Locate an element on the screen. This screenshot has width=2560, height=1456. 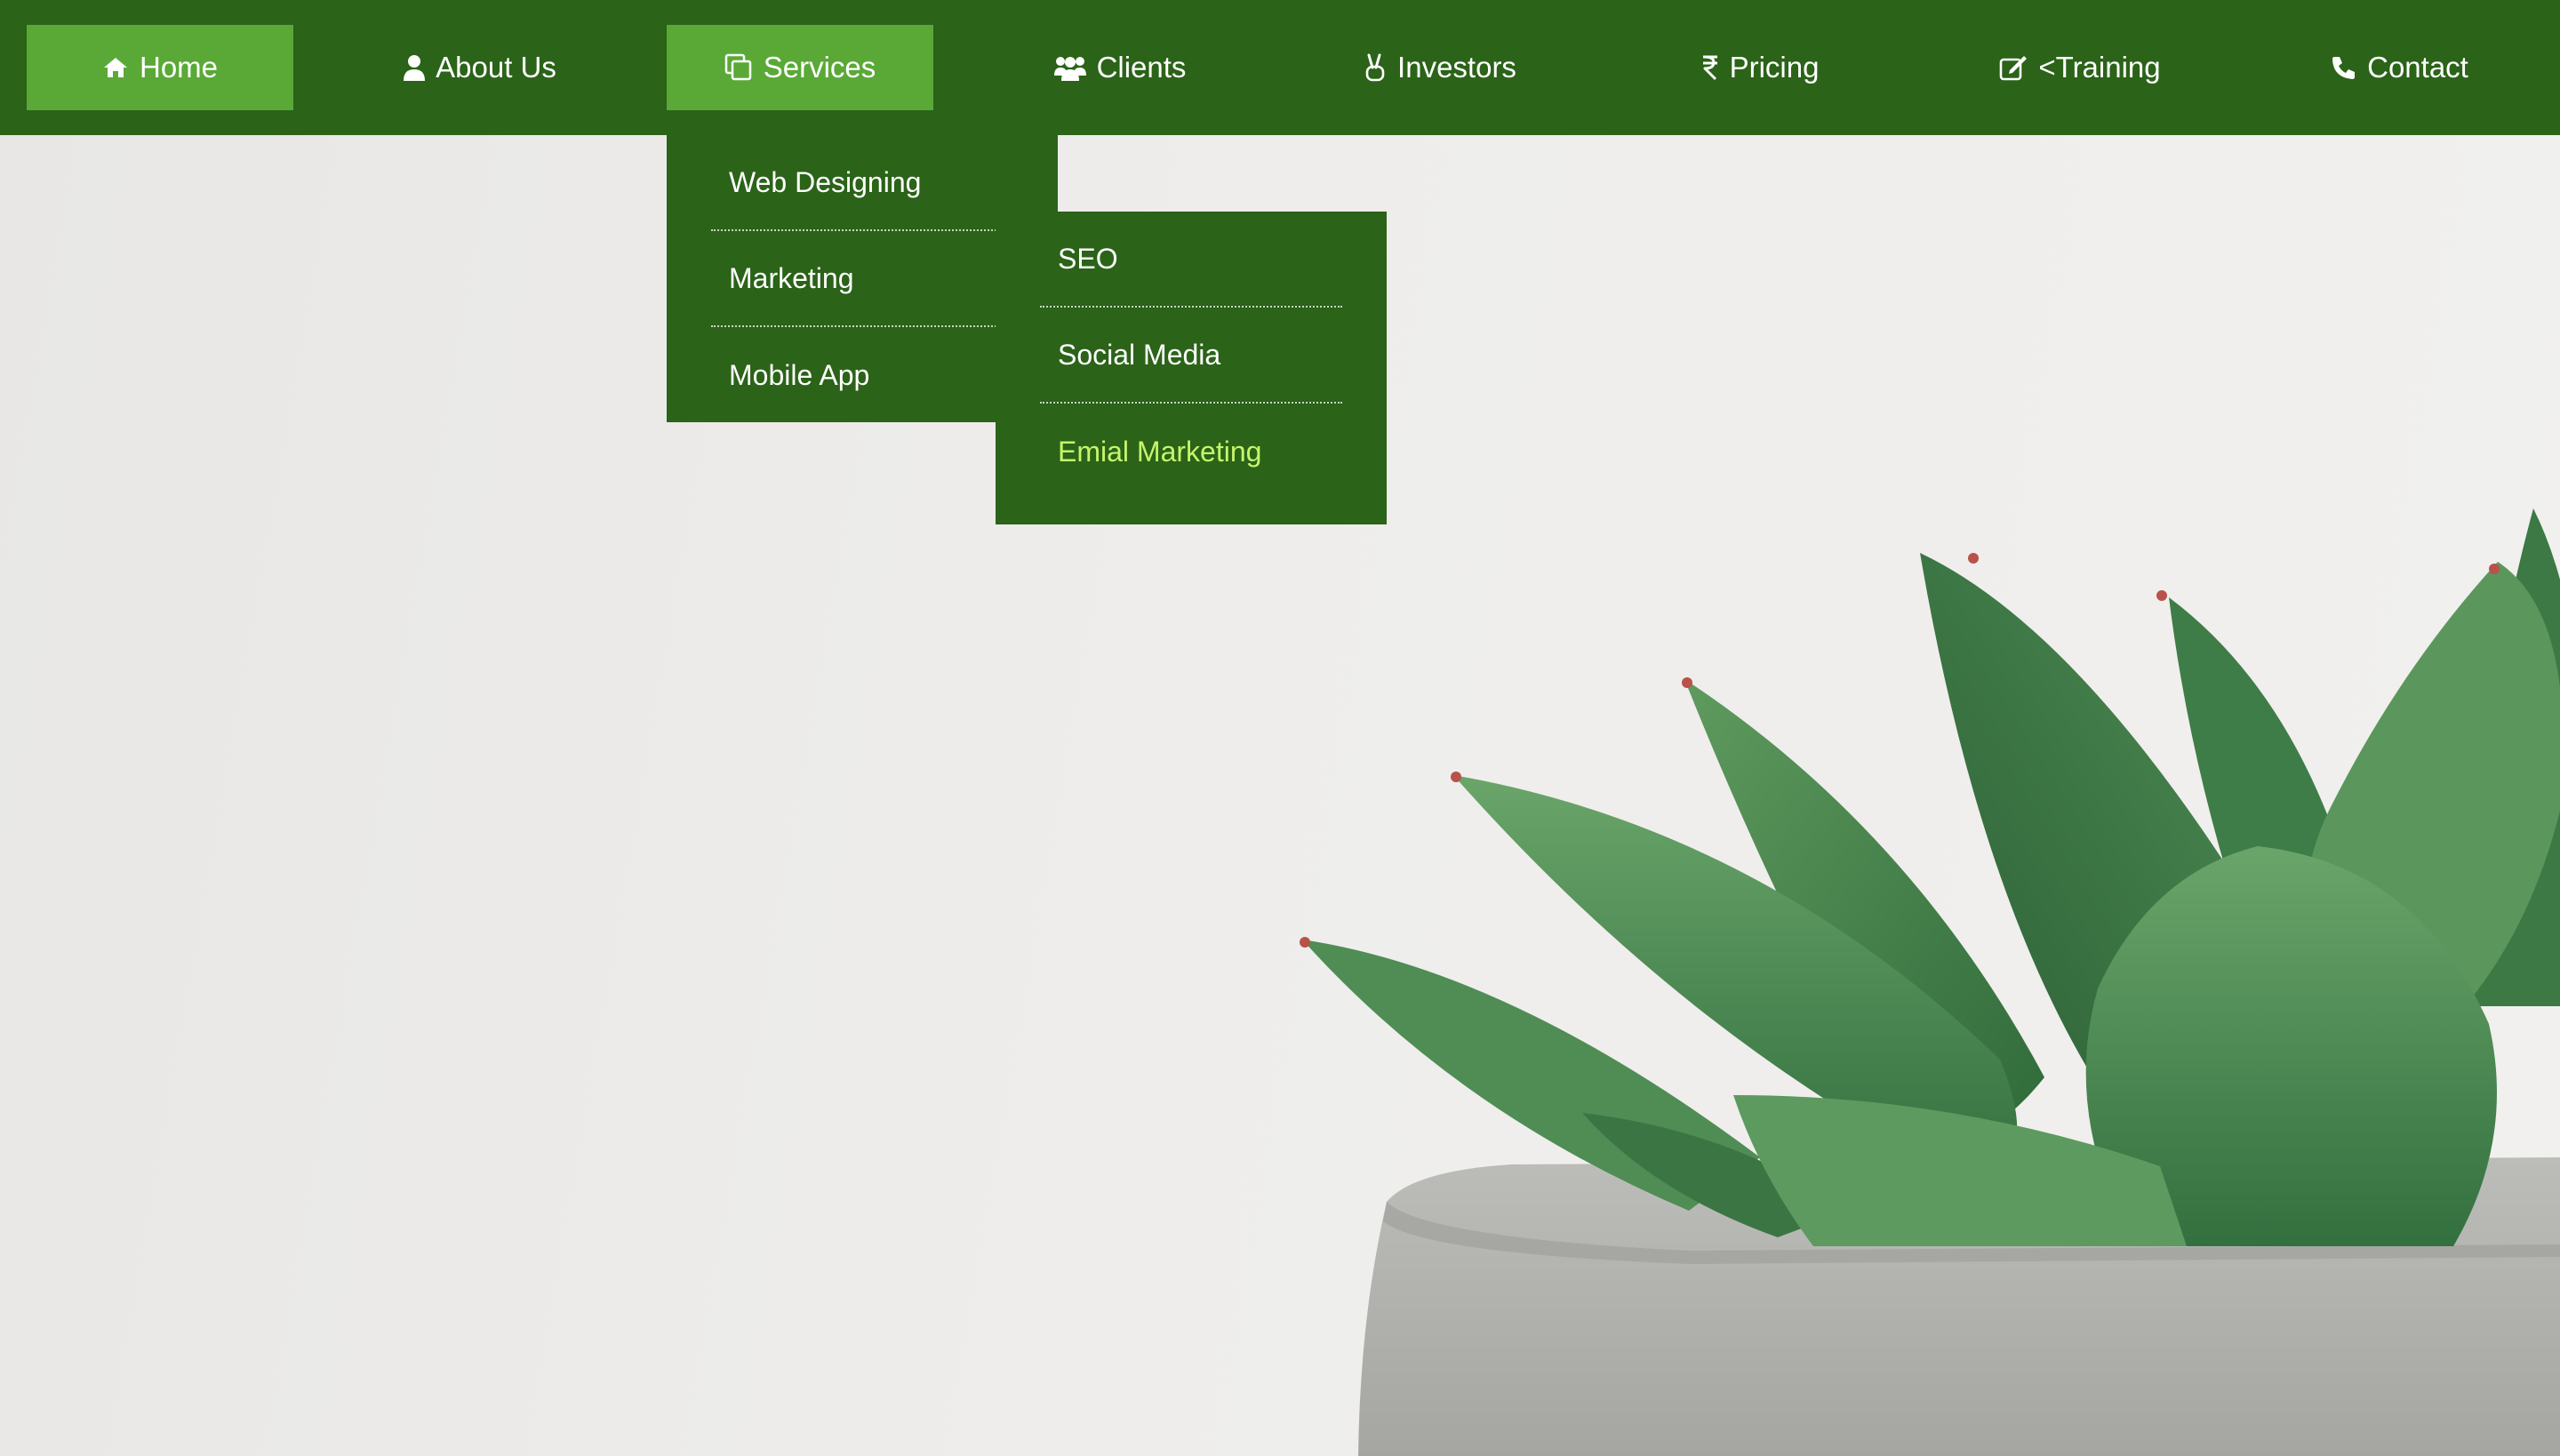
nav-item-investors: Investors is located at coordinates (1440, 67).